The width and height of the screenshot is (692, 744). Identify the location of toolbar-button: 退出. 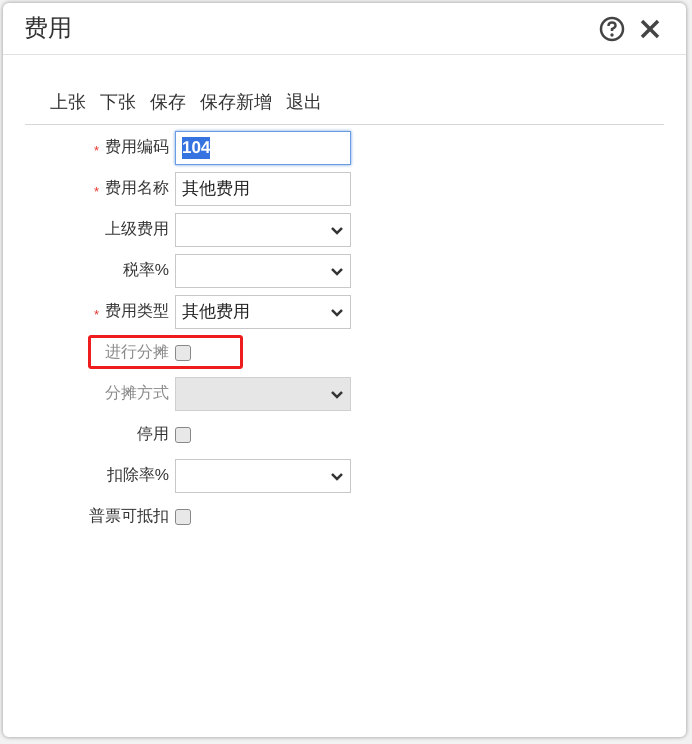
(304, 102).